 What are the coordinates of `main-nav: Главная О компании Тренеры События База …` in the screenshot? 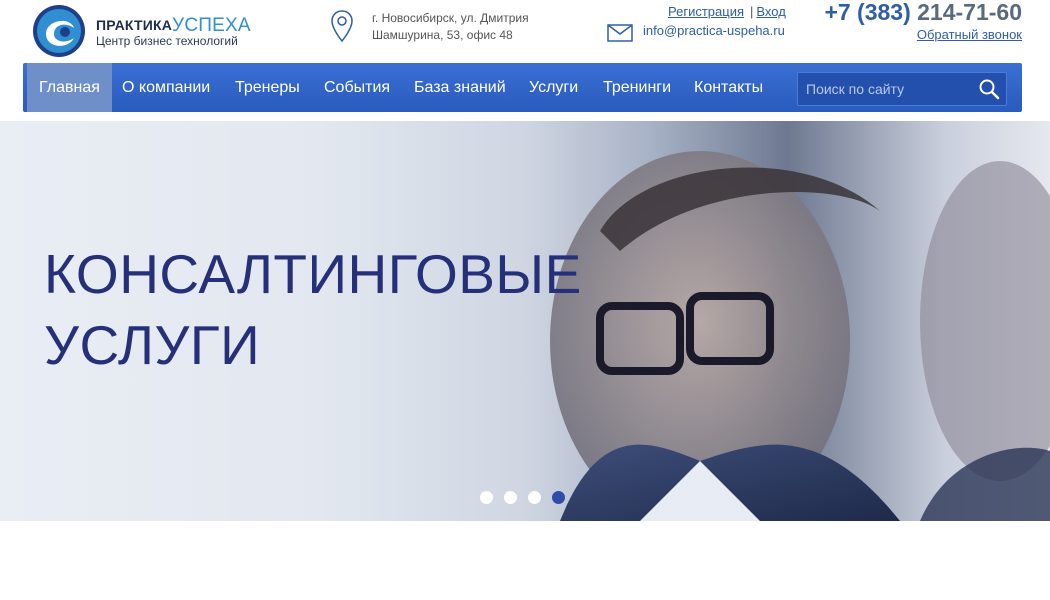 It's located at (522, 87).